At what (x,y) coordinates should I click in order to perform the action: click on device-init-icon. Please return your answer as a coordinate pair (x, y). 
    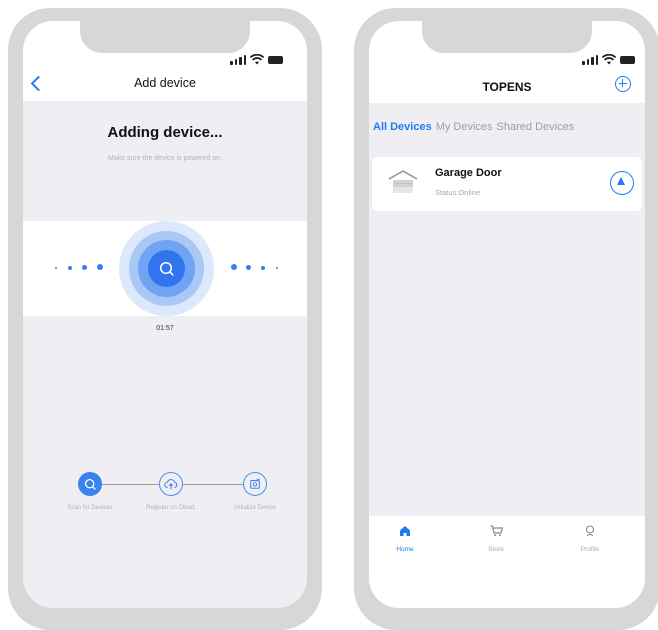
    Looking at the image, I should click on (255, 483).